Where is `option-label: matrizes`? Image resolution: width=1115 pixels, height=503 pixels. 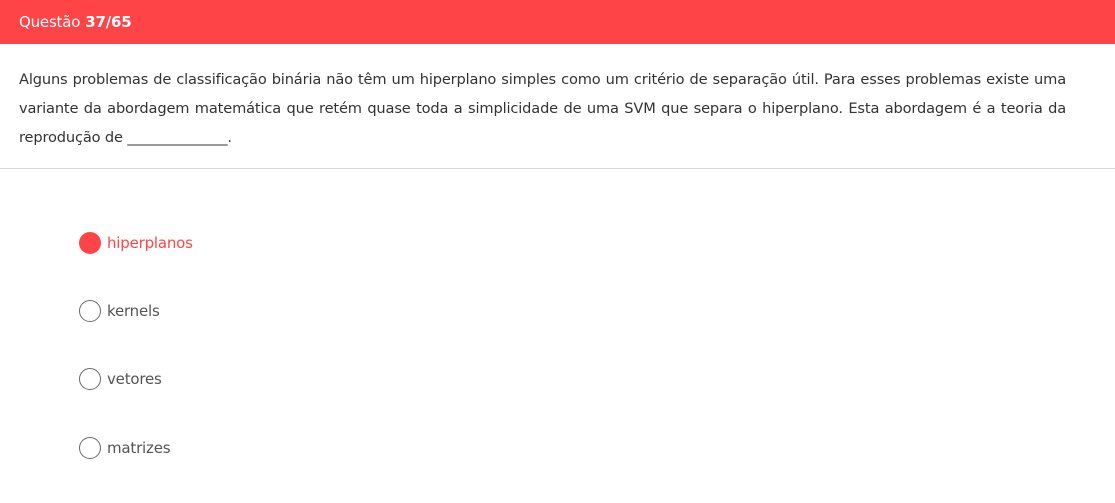 option-label: matrizes is located at coordinates (139, 448).